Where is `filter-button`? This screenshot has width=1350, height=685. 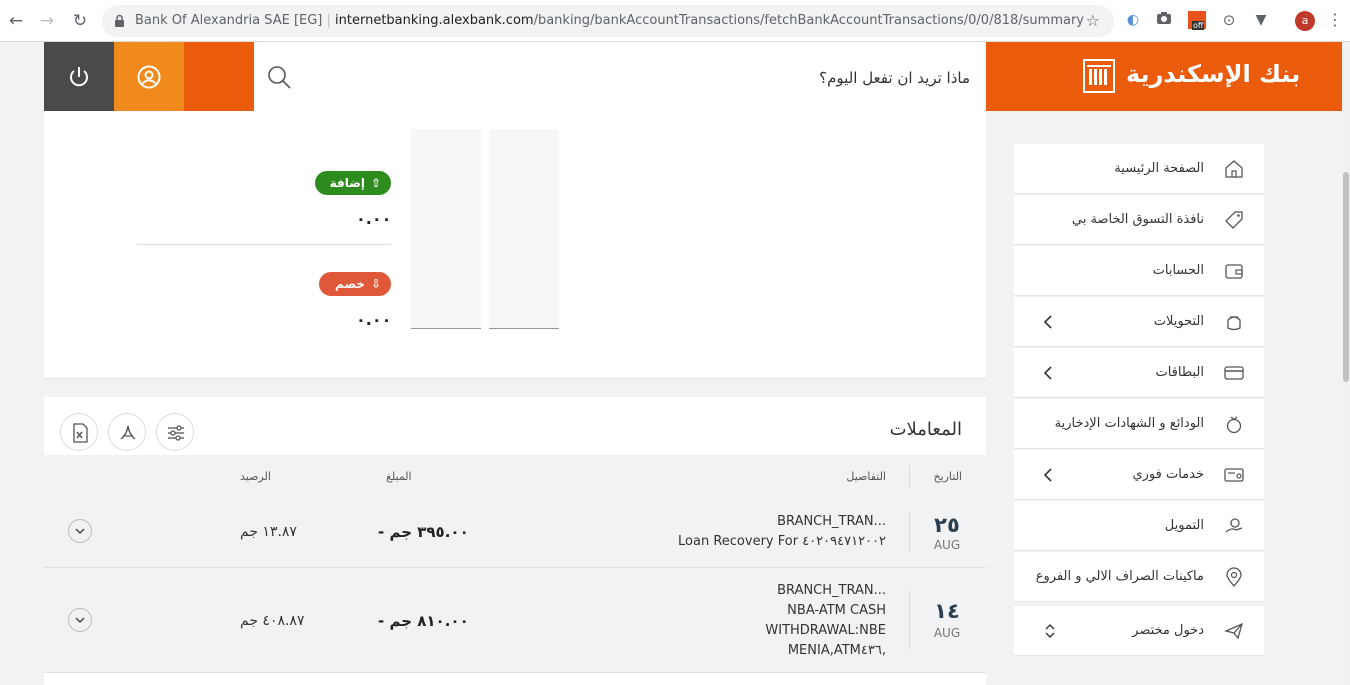
filter-button is located at coordinates (175, 432).